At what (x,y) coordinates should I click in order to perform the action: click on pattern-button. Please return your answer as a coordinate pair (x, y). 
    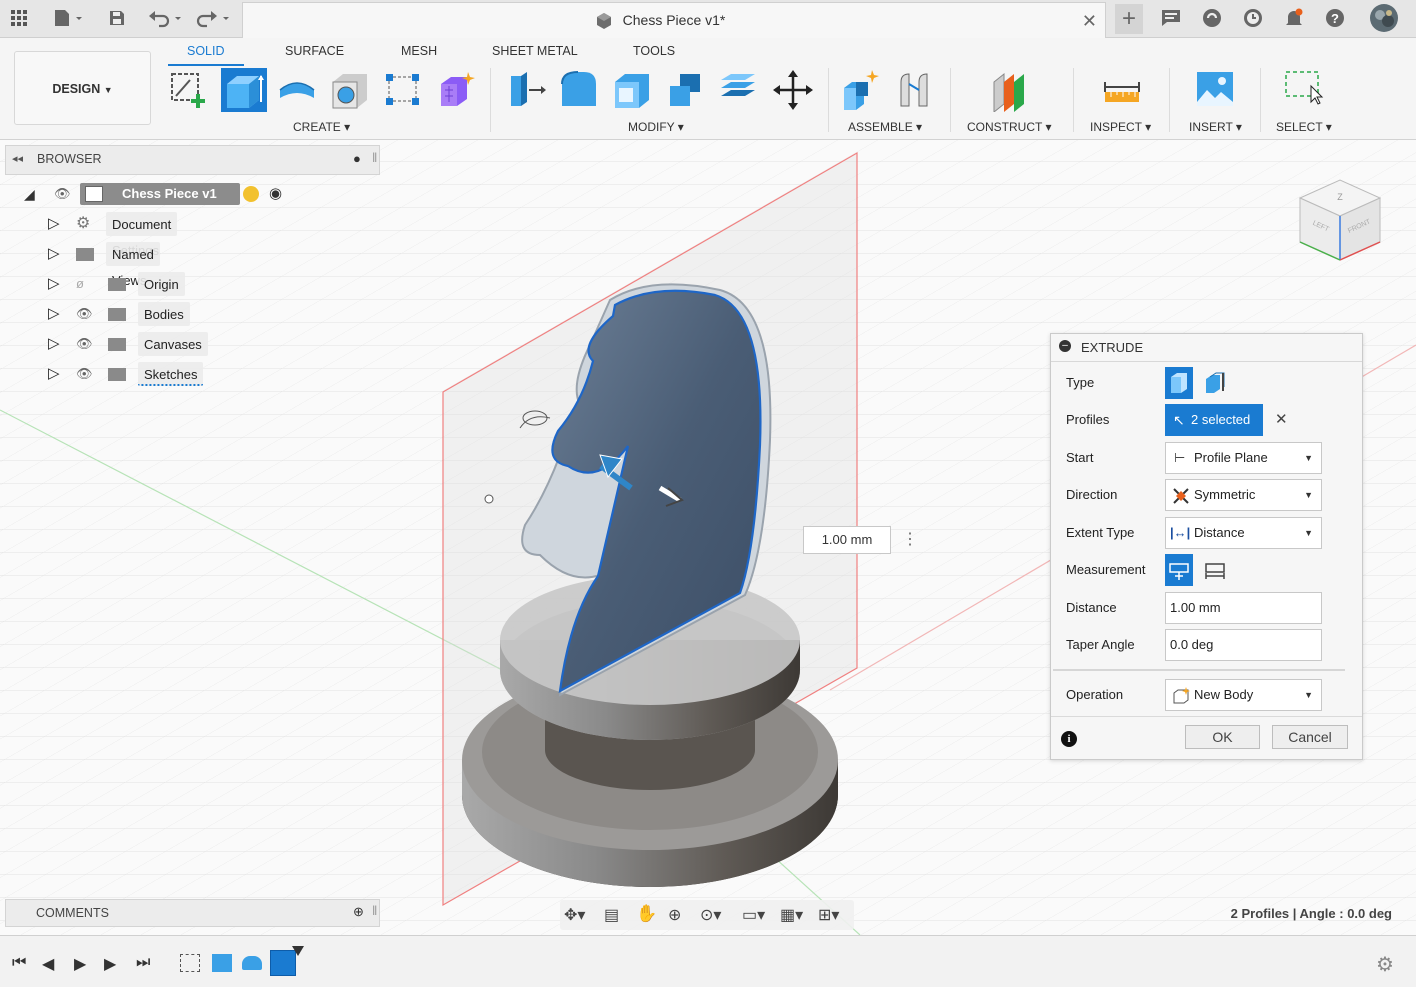
    Looking at the image, I should click on (403, 90).